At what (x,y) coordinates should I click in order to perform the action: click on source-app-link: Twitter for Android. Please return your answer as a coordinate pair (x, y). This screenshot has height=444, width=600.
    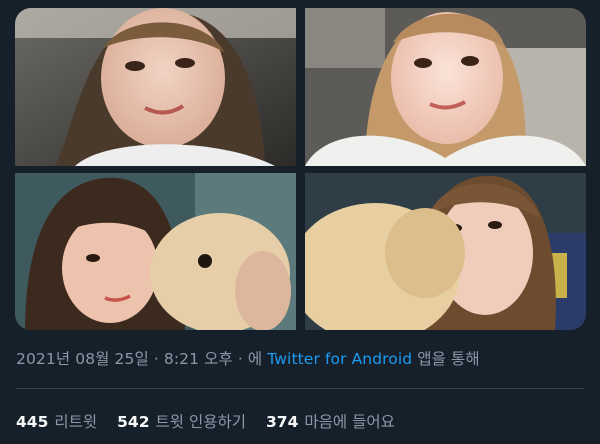
    Looking at the image, I should click on (339, 359).